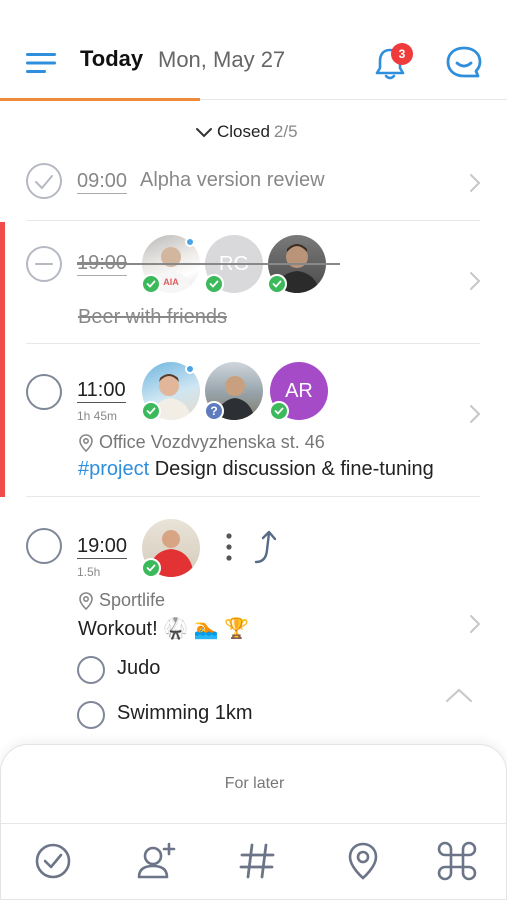 Image resolution: width=507 pixels, height=900 pixels. I want to click on task-title-line: #project Design discussion & fine-tuning, so click(256, 469).